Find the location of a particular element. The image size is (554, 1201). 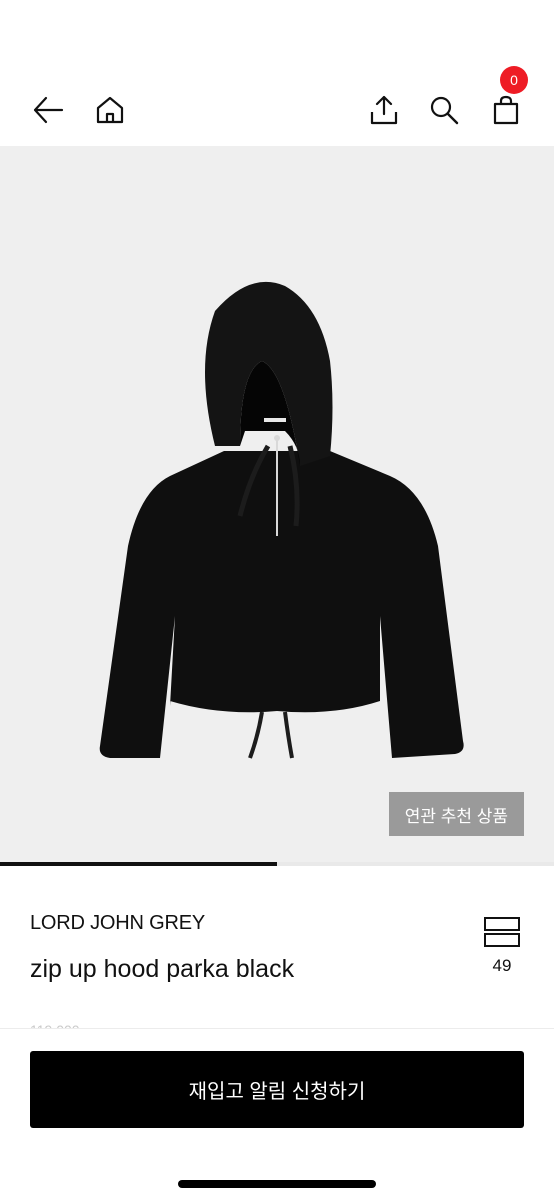

list-view-icon is located at coordinates (502, 932).